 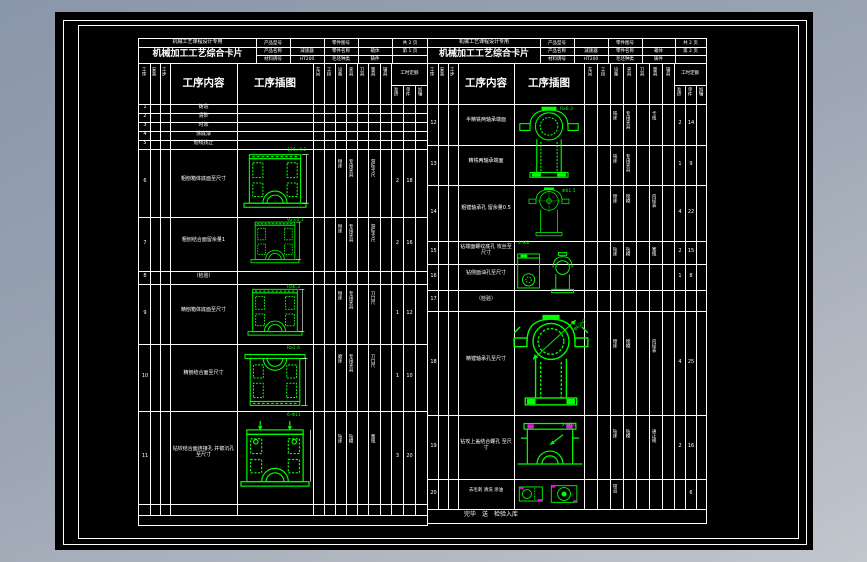 I want to click on op-gauge: 通止规, so click(x=654, y=436).